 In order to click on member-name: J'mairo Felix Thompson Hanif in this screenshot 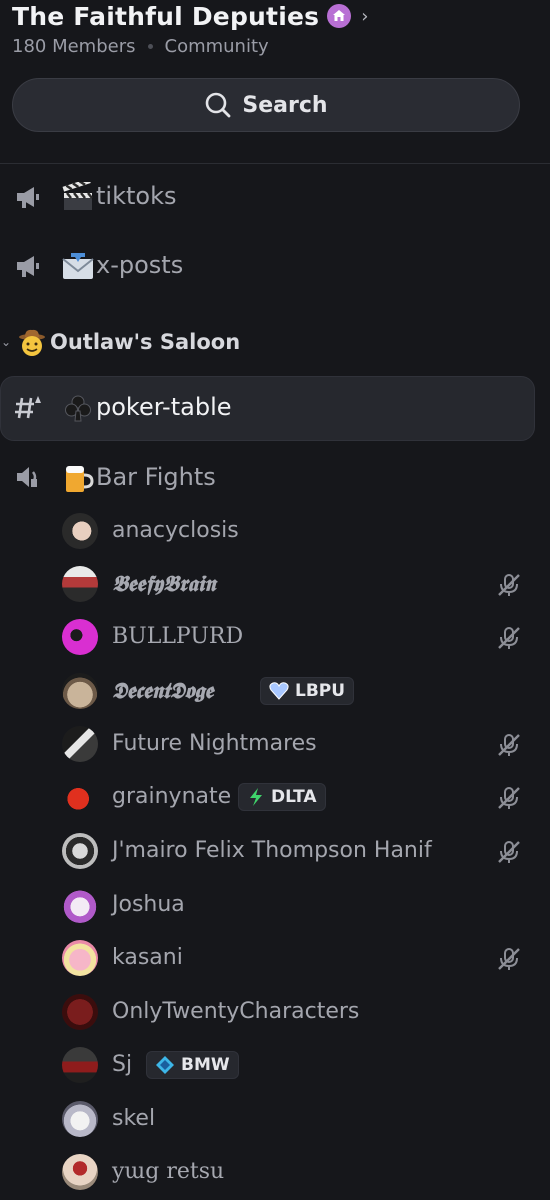, I will do `click(272, 850)`.